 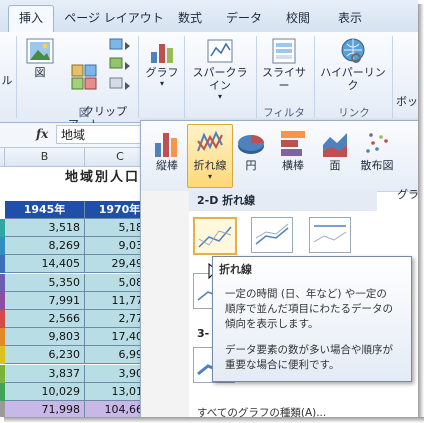 What do you see at coordinates (298, 18) in the screenshot?
I see `tab-review: 校閲` at bounding box center [298, 18].